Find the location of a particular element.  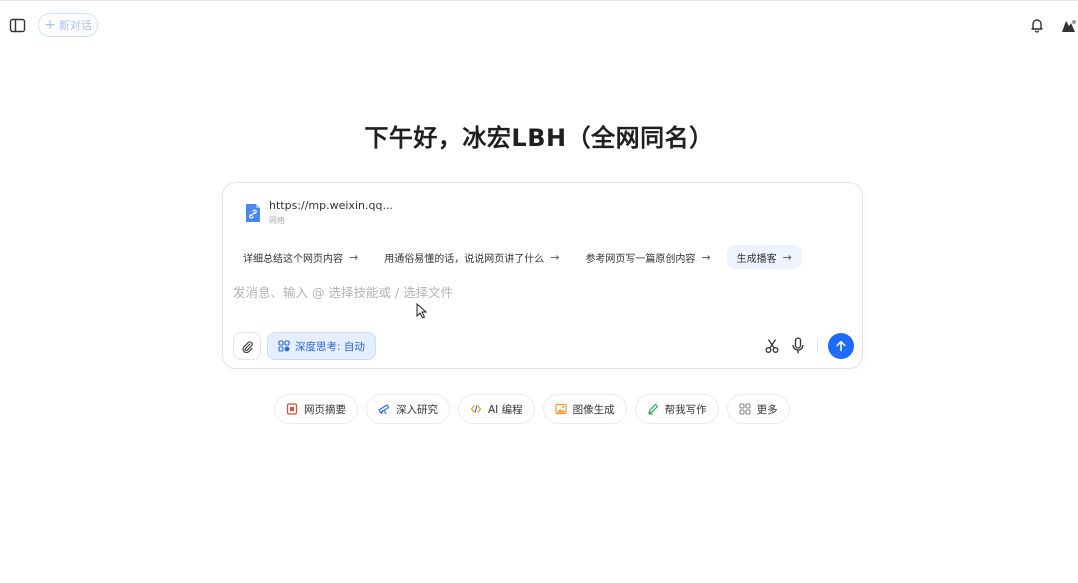

sidebar-toggle-icon is located at coordinates (17, 25).